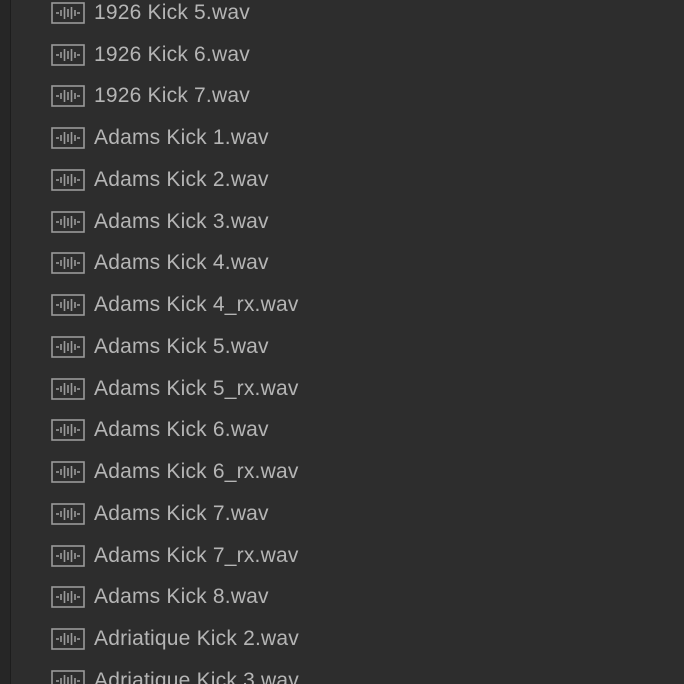 Image resolution: width=684 pixels, height=684 pixels. What do you see at coordinates (181, 513) in the screenshot?
I see `file-label: Adams Kick 7.wav` at bounding box center [181, 513].